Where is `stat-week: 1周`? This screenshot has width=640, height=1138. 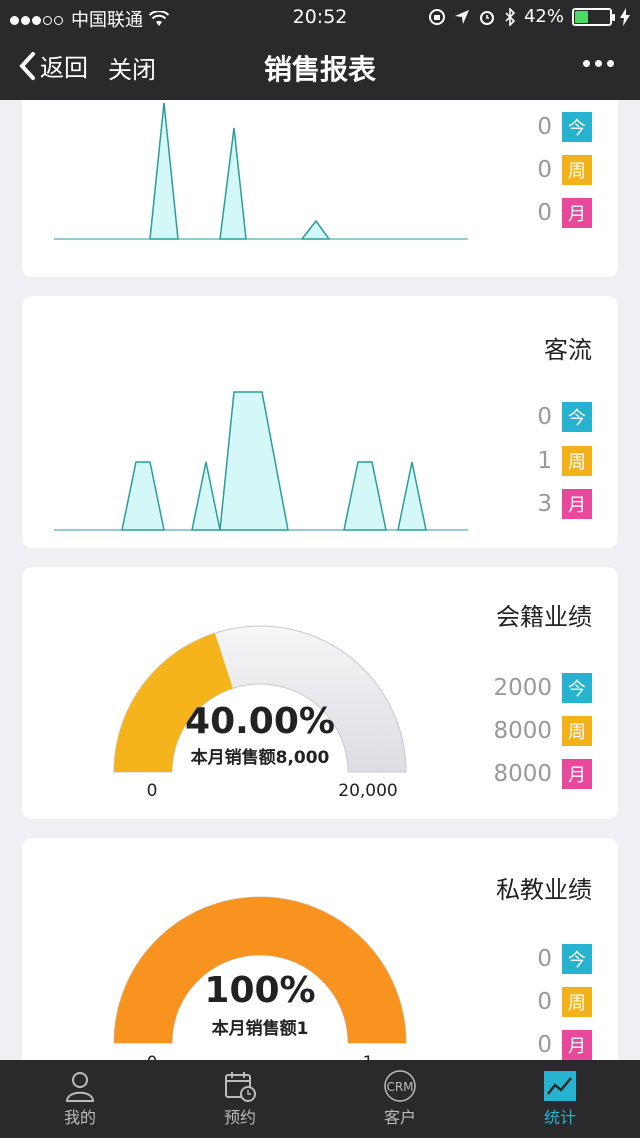 stat-week: 1周 is located at coordinates (542, 461).